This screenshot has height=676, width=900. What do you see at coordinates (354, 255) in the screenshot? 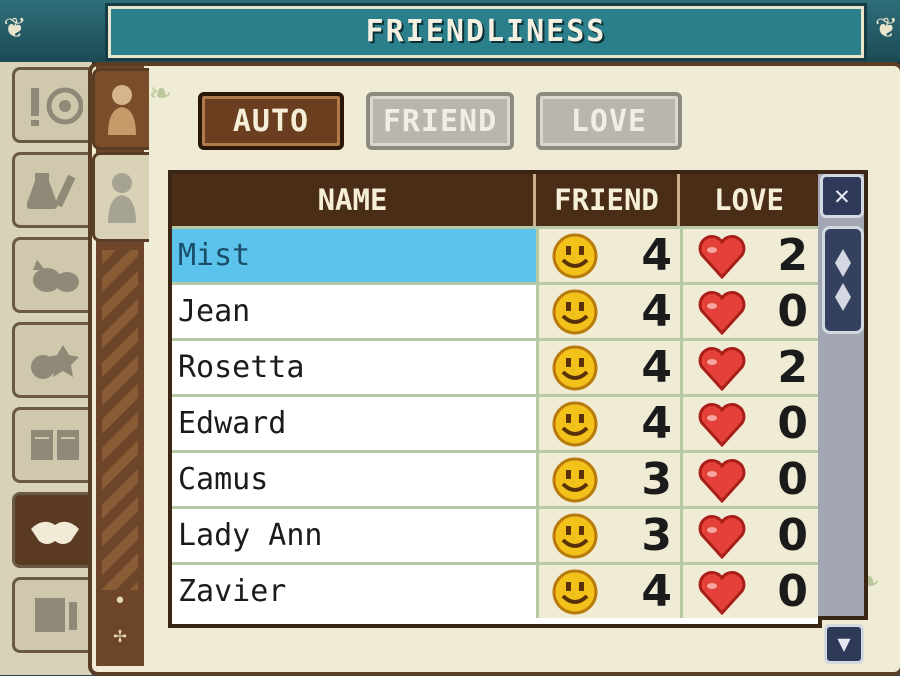
I see `character-name: Mist` at bounding box center [354, 255].